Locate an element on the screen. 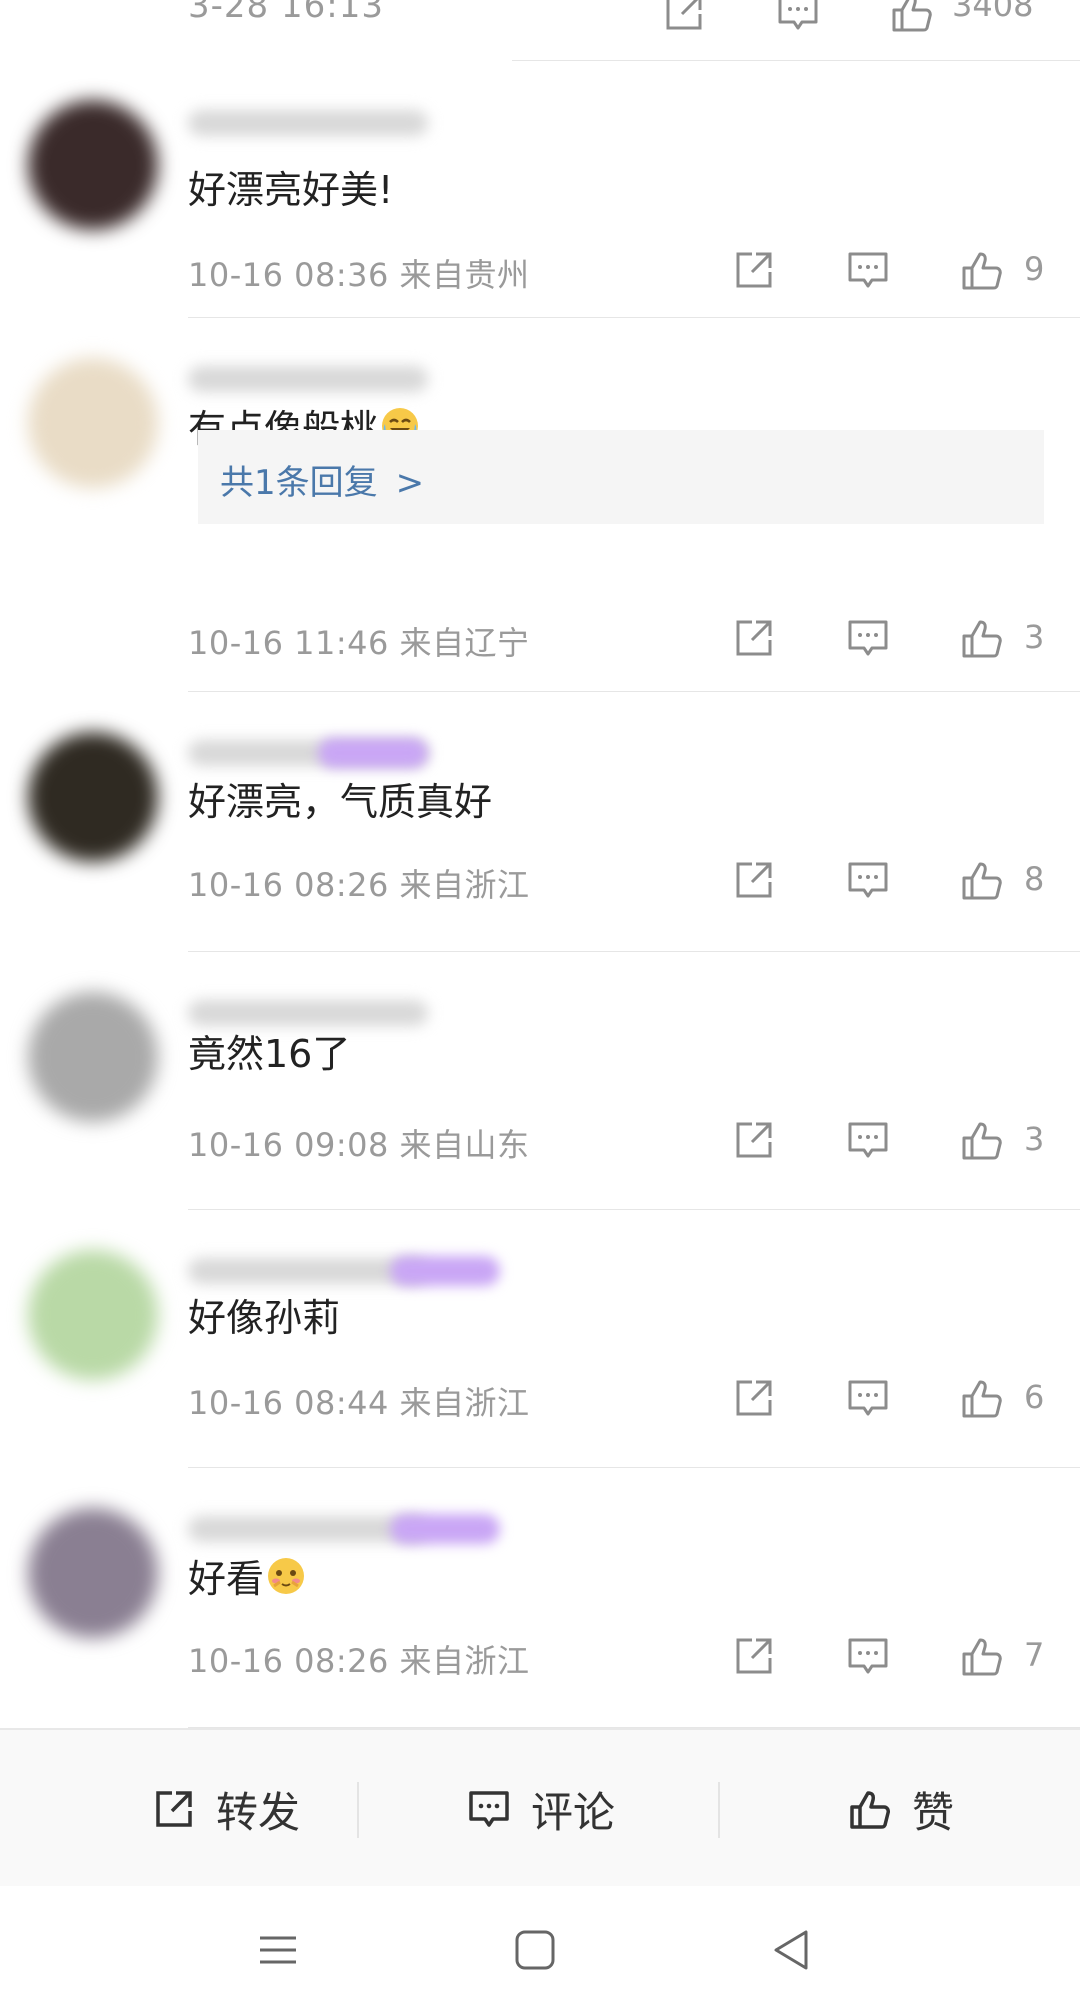  comment-meta: 10-16 11:46 来自辽宁 is located at coordinates (359, 643).